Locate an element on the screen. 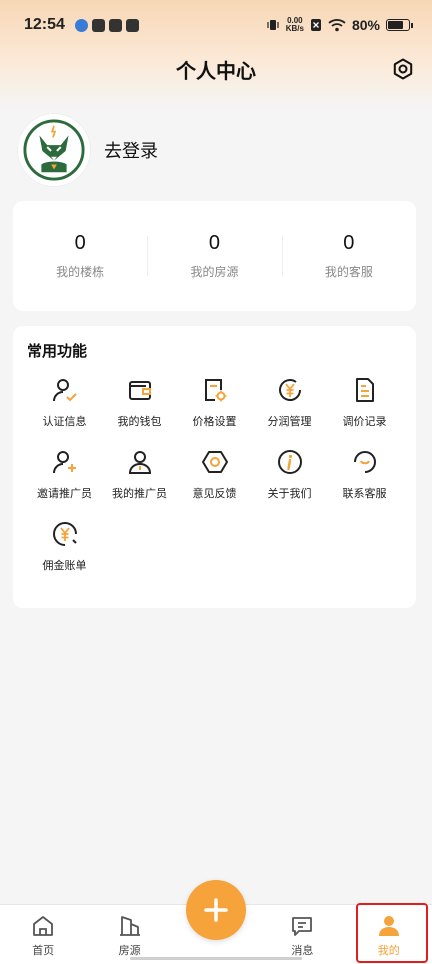  func-verification: 认证信息 is located at coordinates (64, 402).